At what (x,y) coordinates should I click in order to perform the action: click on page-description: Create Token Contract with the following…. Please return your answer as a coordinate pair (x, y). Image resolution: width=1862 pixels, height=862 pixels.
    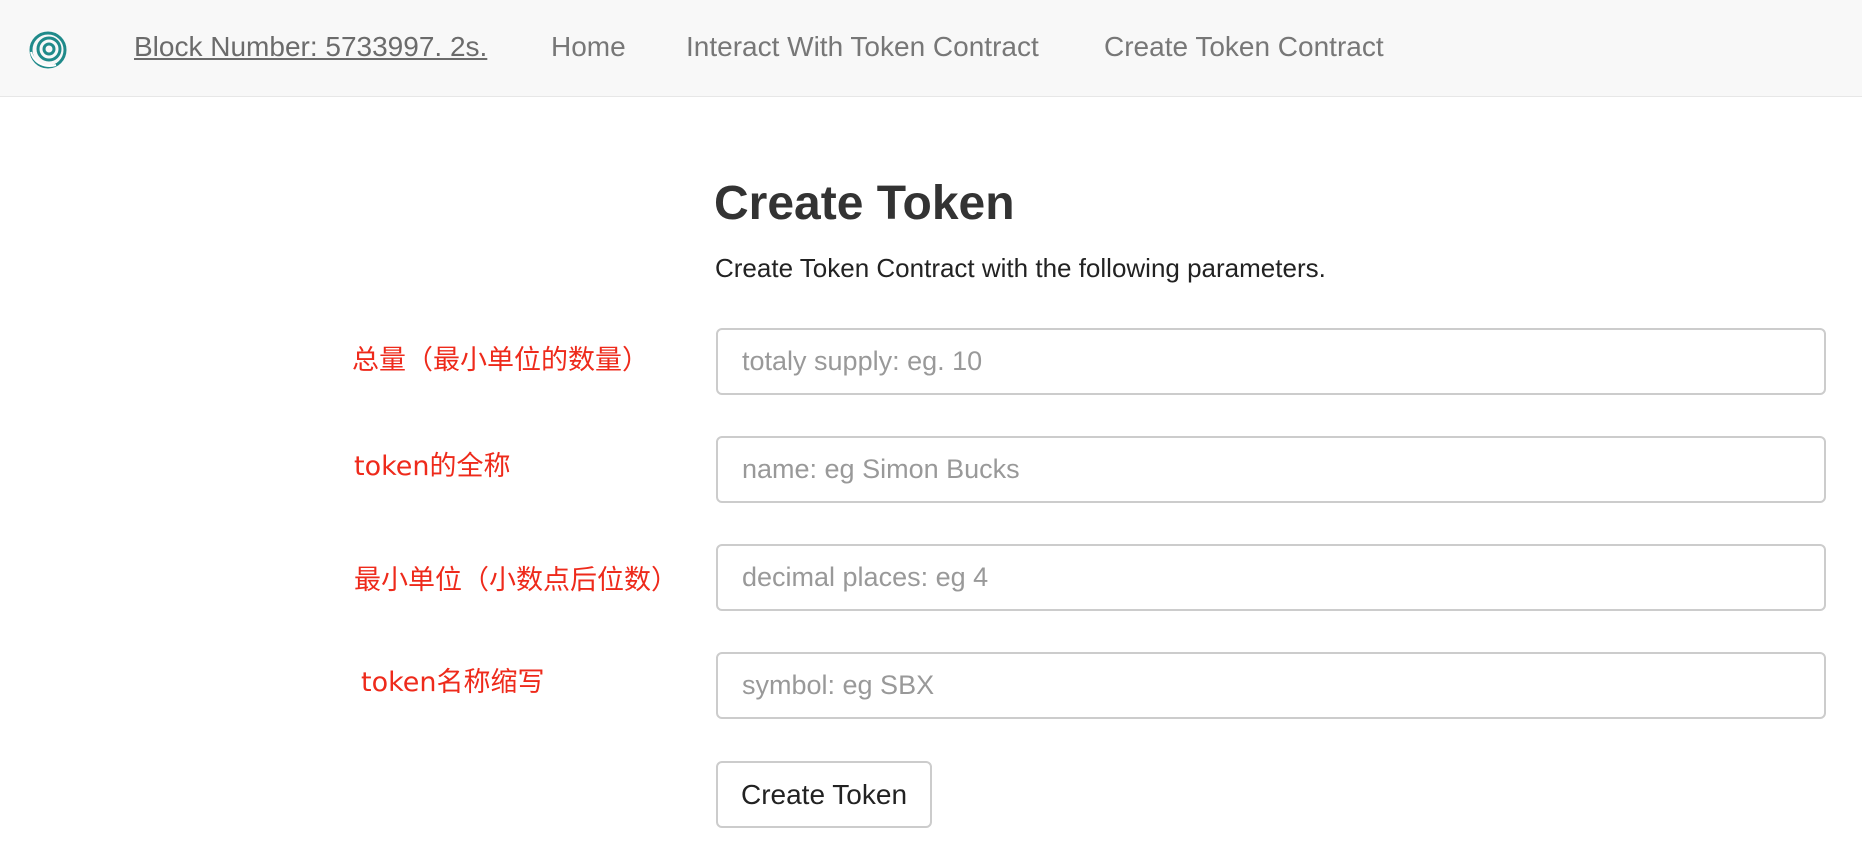
    Looking at the image, I should click on (1020, 268).